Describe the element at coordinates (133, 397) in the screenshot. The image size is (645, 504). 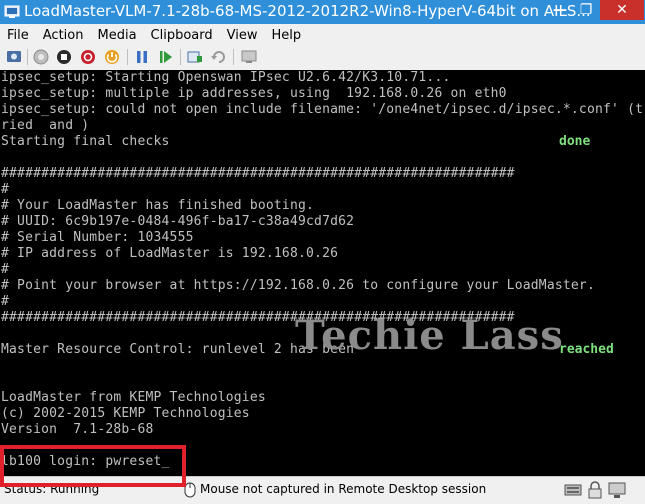
I see `console-line: LoadMaster from KEMP Technologies` at that location.